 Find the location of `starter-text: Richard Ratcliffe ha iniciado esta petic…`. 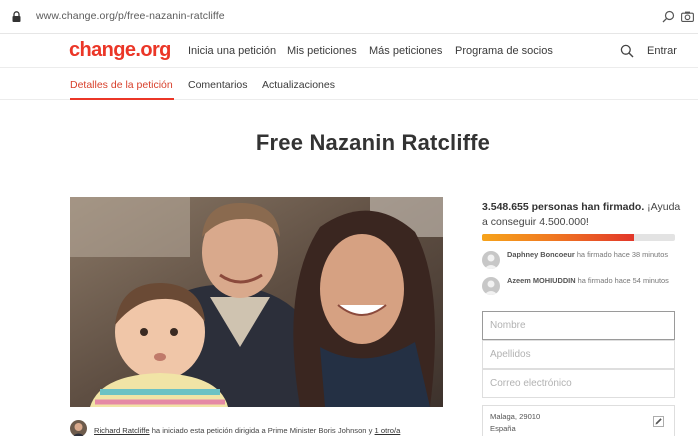

starter-text: Richard Ratcliffe ha iniciado esta petic… is located at coordinates (247, 430).